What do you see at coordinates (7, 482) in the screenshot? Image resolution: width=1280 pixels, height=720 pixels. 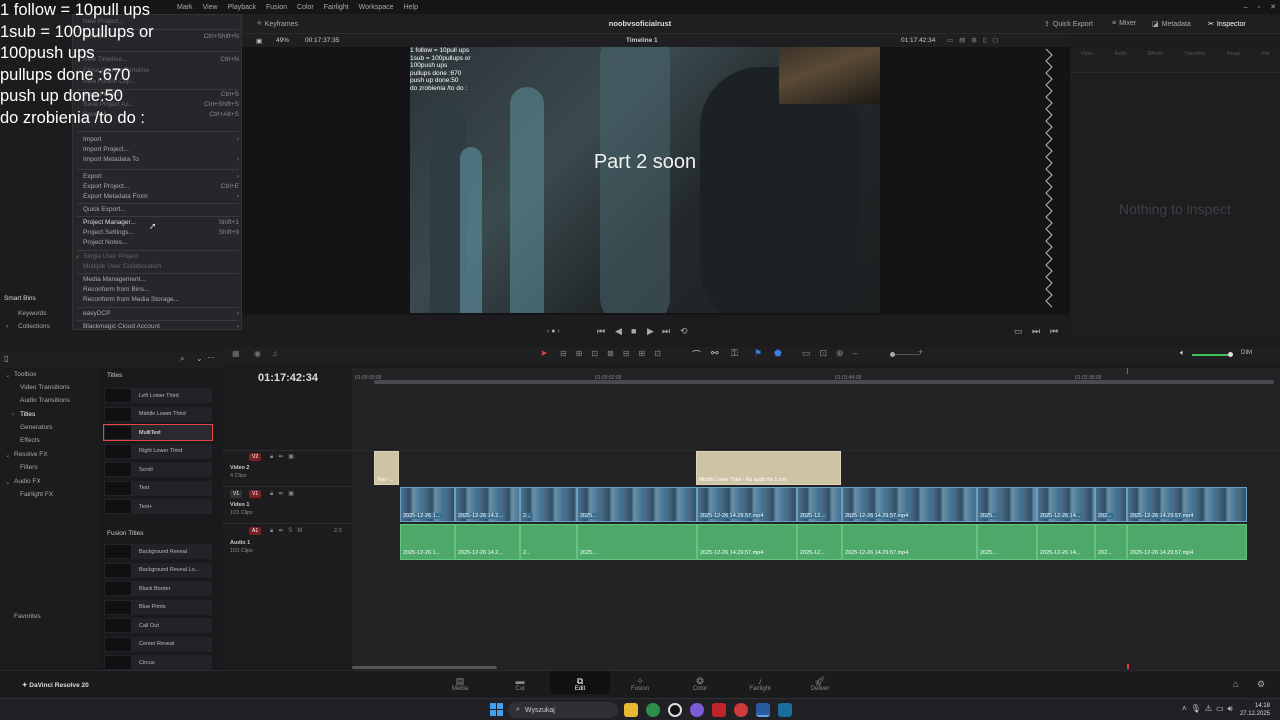 I see `expand-arrow-icon: ⌄` at bounding box center [7, 482].